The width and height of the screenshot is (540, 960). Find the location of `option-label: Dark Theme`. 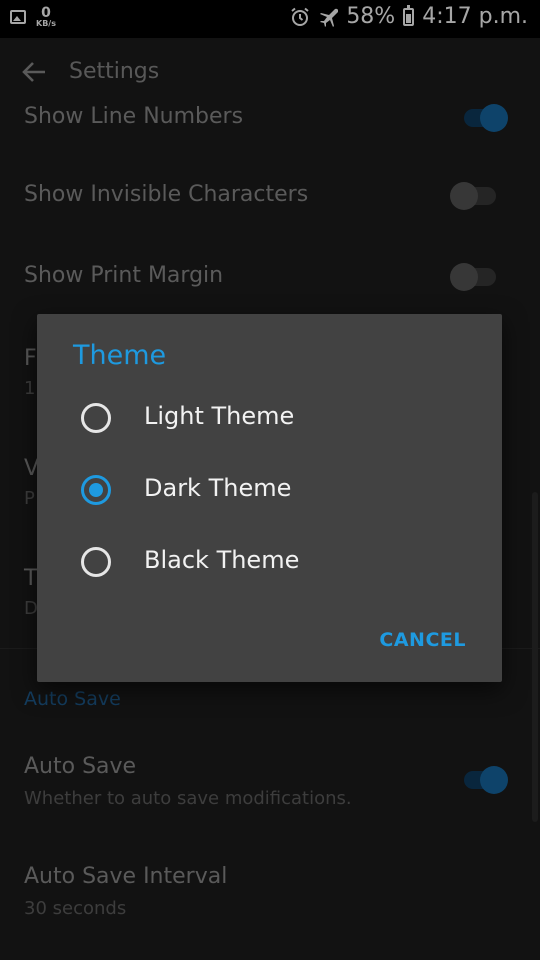

option-label: Dark Theme is located at coordinates (218, 488).